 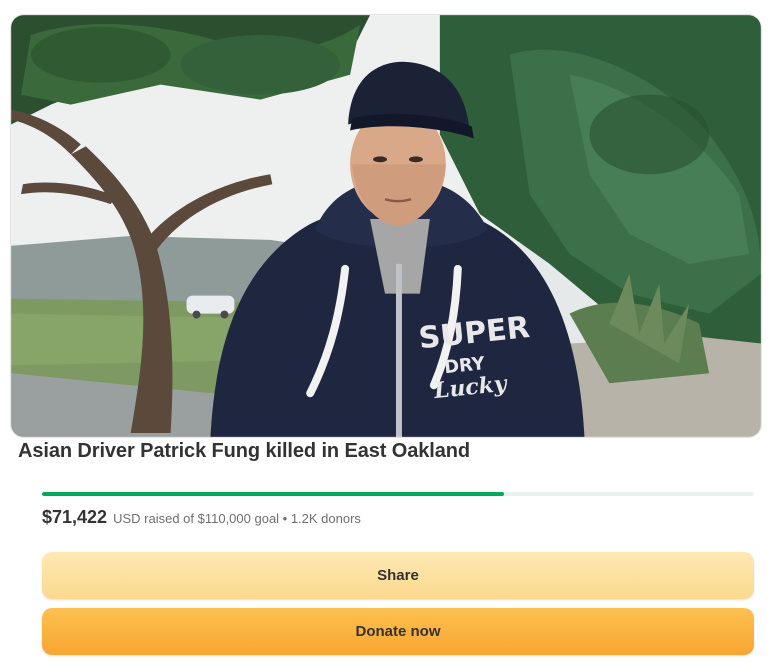 What do you see at coordinates (75, 517) in the screenshot?
I see `raised-amount: $71,422` at bounding box center [75, 517].